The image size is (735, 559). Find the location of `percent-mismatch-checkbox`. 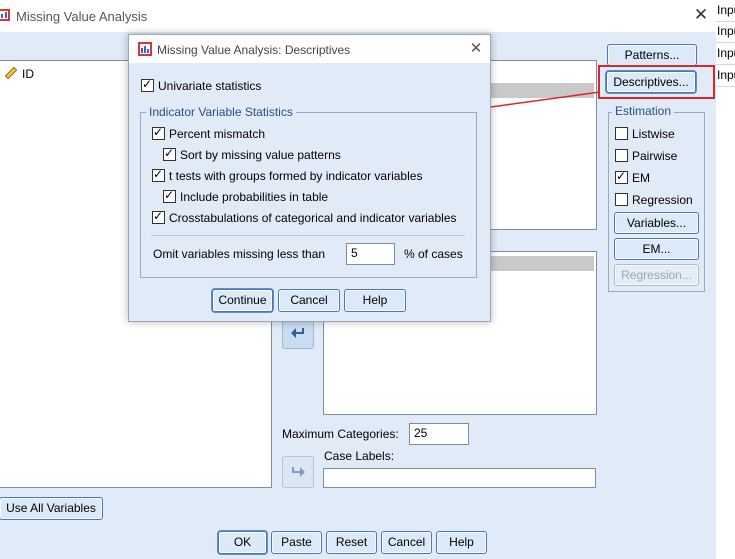

percent-mismatch-checkbox is located at coordinates (158, 132).